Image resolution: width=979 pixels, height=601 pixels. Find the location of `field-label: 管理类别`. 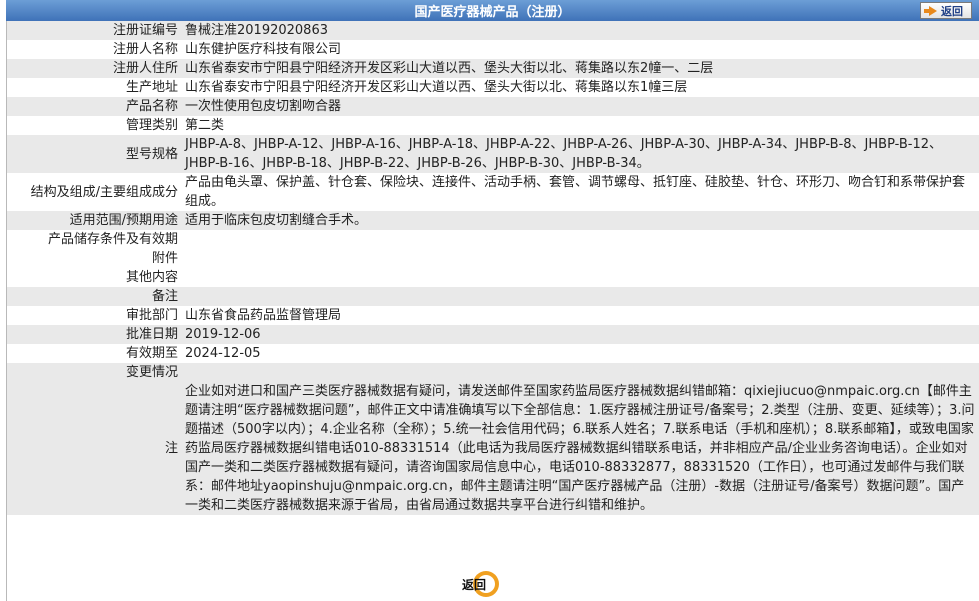

field-label: 管理类别 is located at coordinates (94, 125).